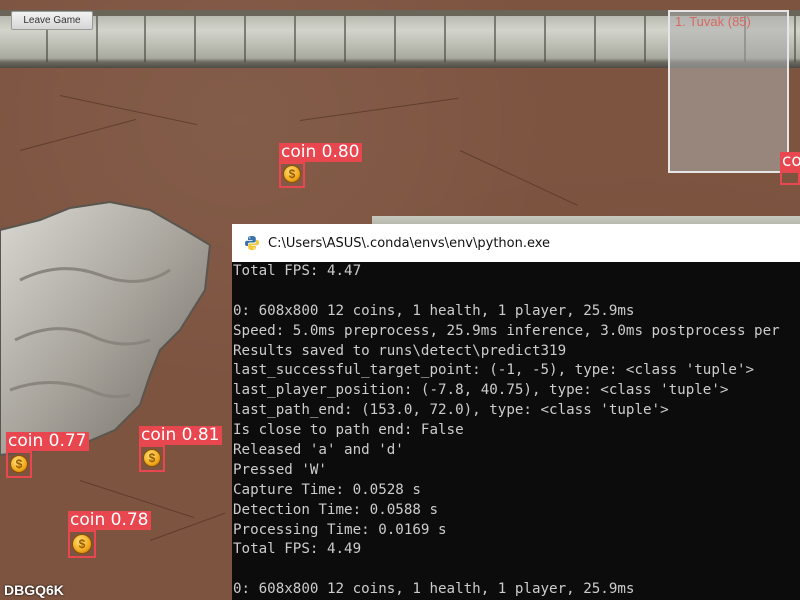  What do you see at coordinates (409, 243) in the screenshot?
I see `console-title: C:\Users\ASUS\.conda\envs\env\python.exe` at bounding box center [409, 243].